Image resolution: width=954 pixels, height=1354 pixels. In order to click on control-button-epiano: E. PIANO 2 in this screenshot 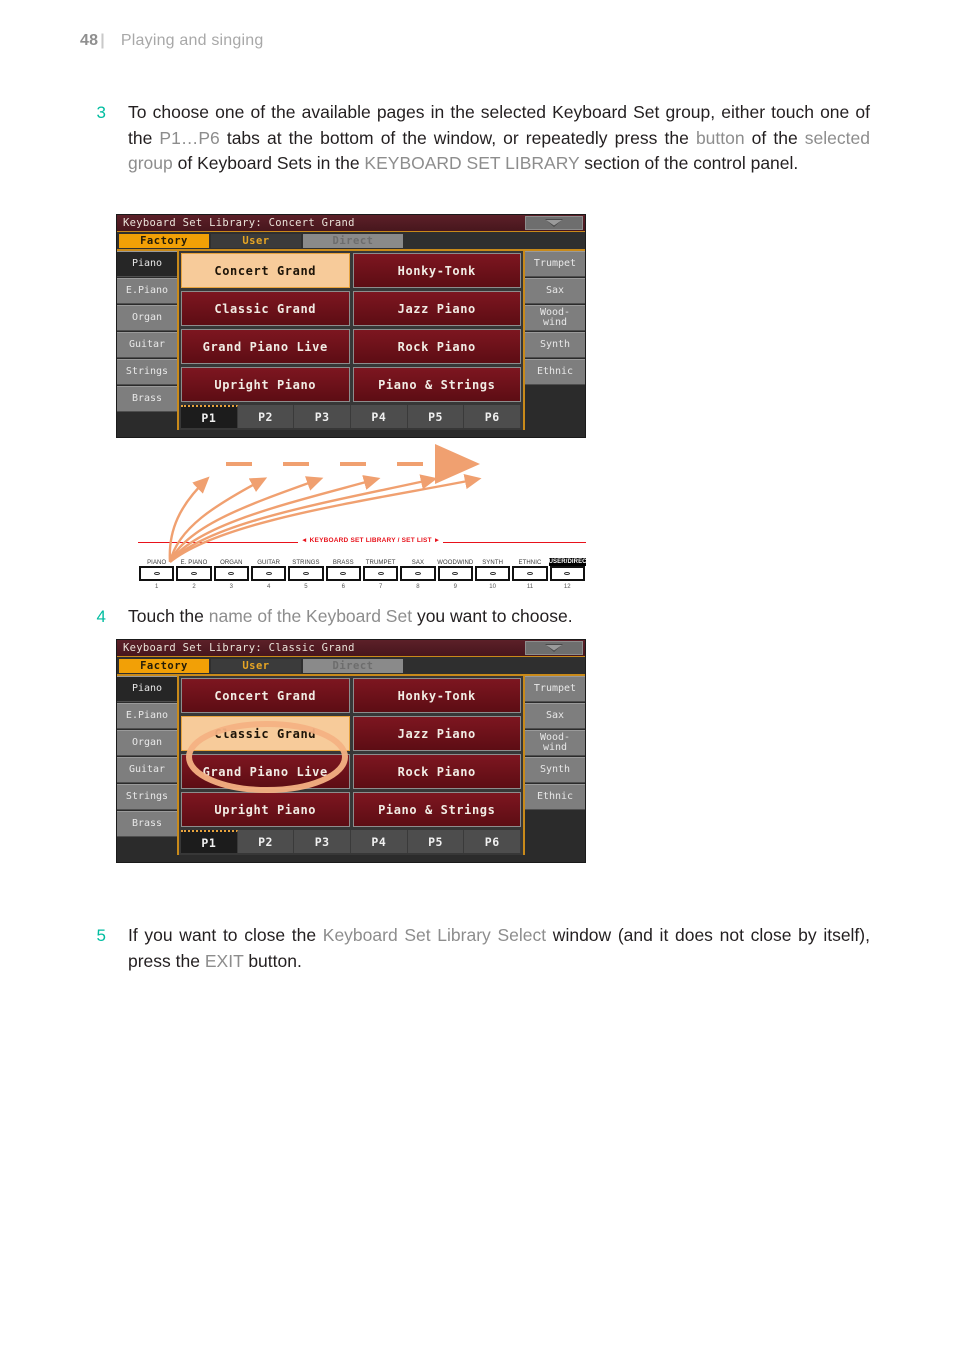, I will do `click(193, 567)`.